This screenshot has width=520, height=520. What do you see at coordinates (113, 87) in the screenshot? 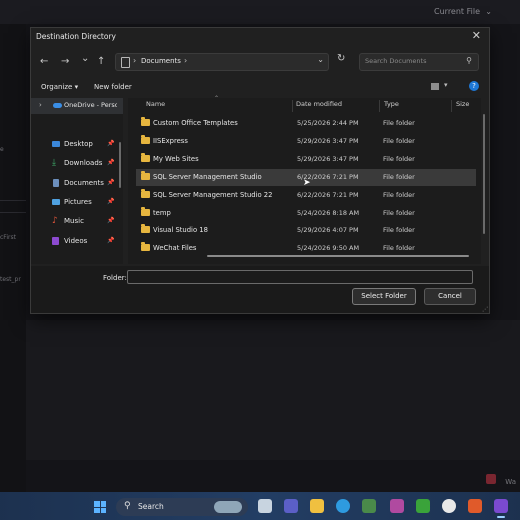
I see `new-folder-button: New folder` at bounding box center [113, 87].